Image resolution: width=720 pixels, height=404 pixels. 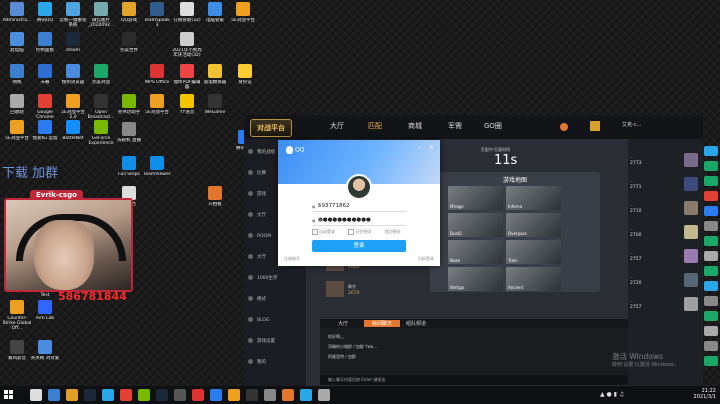 I want to click on desktop-icon: 电脑管家, so click(x=215, y=12).